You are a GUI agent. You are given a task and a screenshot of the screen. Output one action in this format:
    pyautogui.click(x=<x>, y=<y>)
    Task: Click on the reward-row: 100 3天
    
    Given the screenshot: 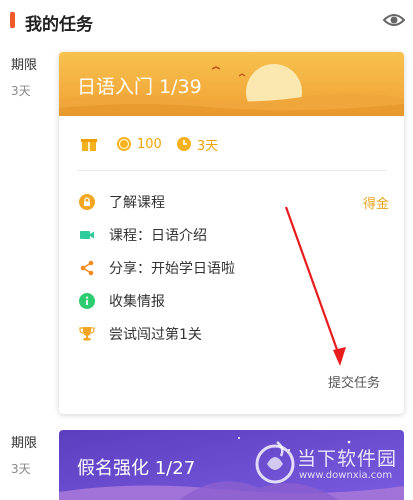 What is the action you would take?
    pyautogui.click(x=149, y=144)
    